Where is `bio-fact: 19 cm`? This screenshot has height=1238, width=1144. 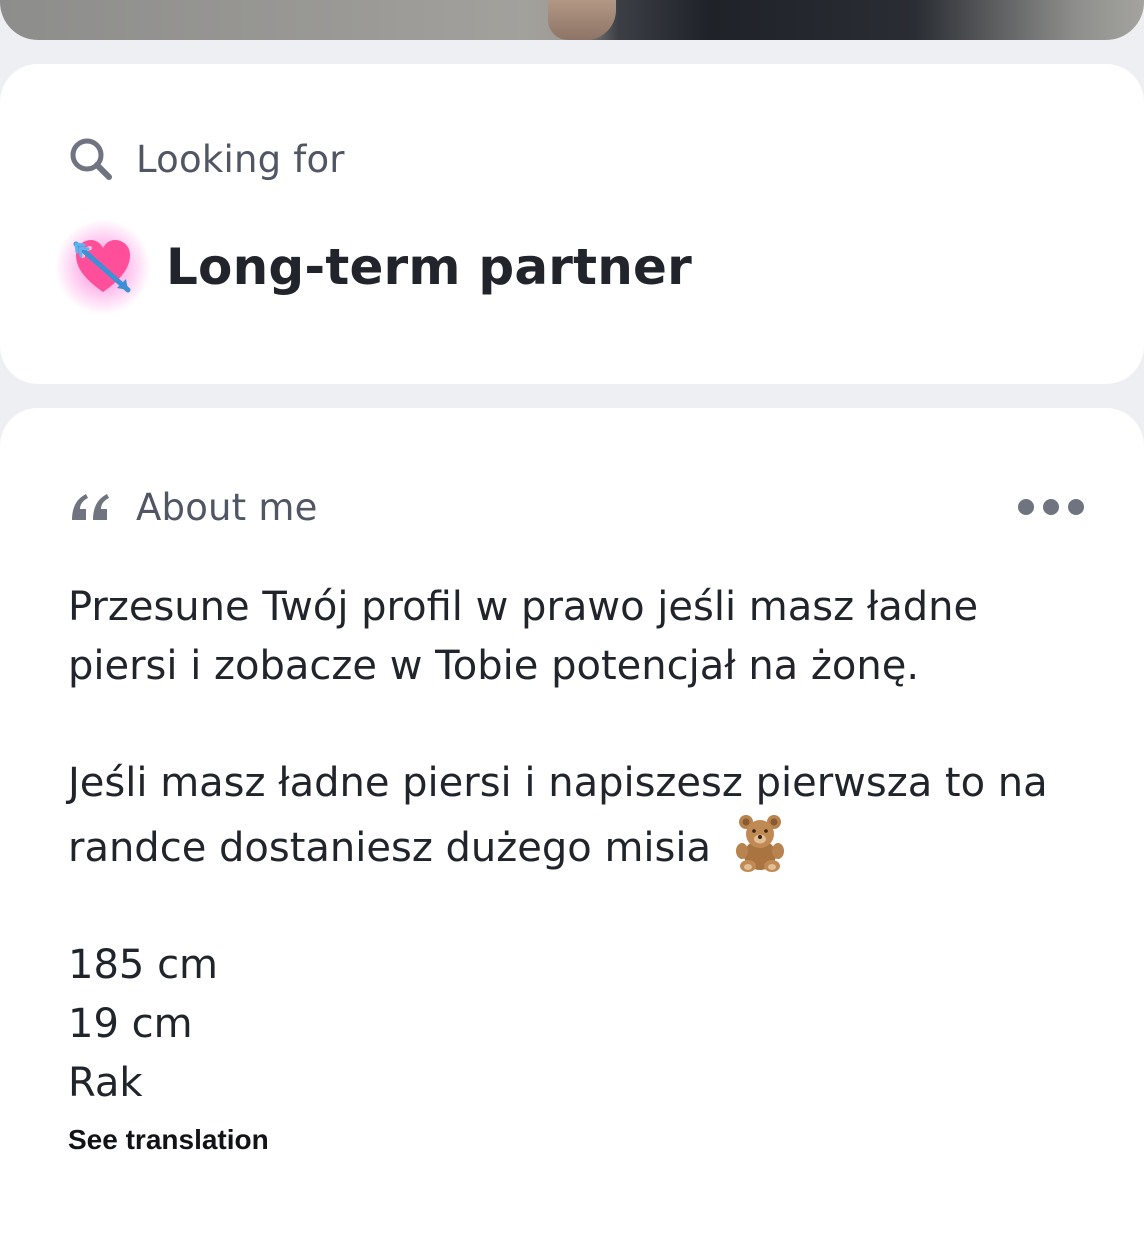 bio-fact: 19 cm is located at coordinates (130, 1024).